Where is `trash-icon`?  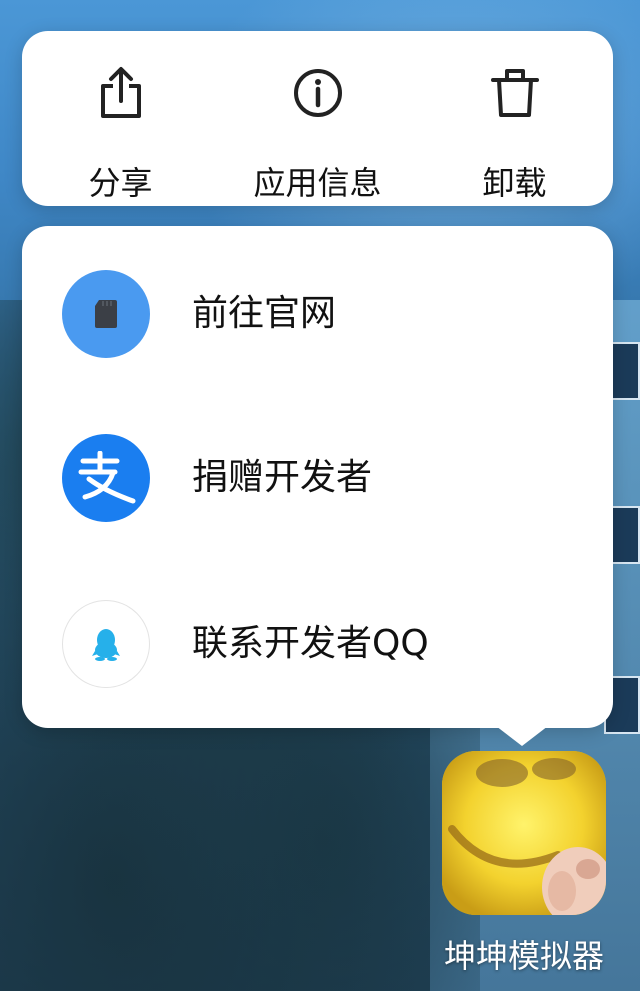
trash-icon is located at coordinates (515, 93).